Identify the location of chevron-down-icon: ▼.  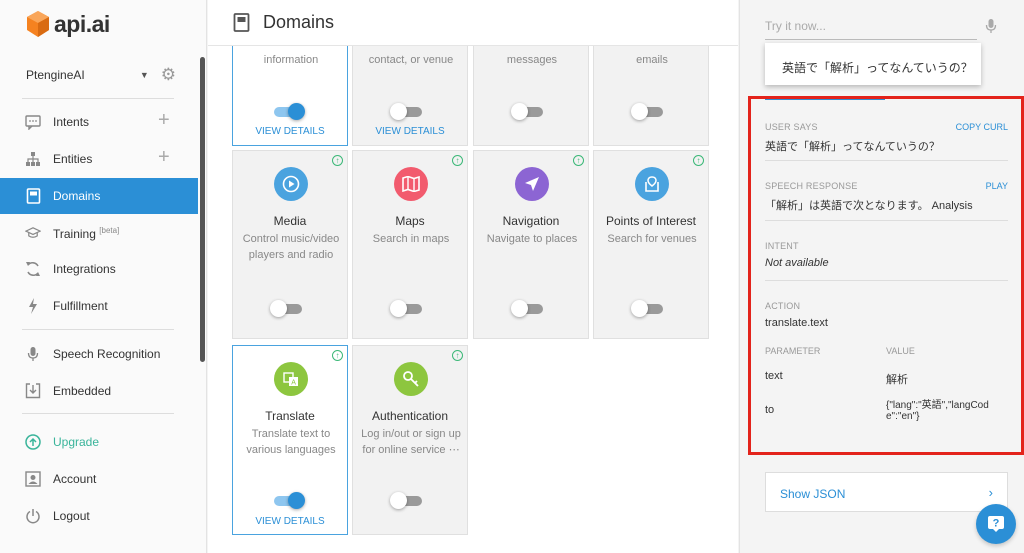
(144, 75).